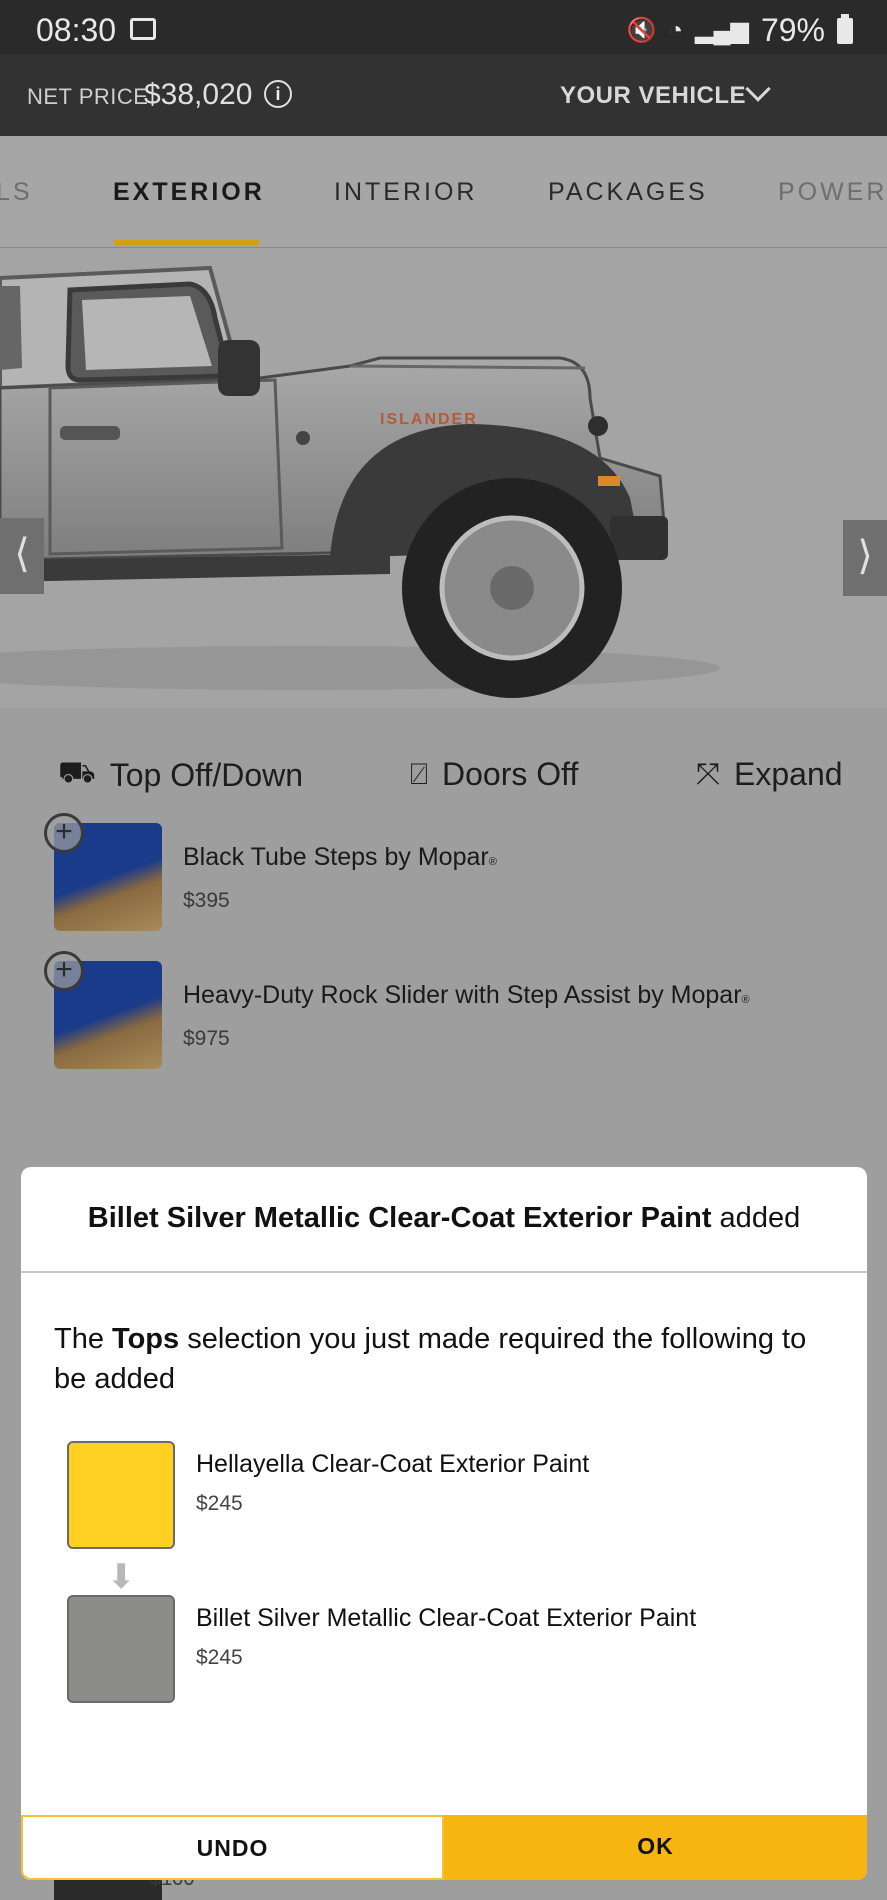 This screenshot has width=887, height=1900. Describe the element at coordinates (708, 774) in the screenshot. I see `expand-icon: ⤧` at that location.